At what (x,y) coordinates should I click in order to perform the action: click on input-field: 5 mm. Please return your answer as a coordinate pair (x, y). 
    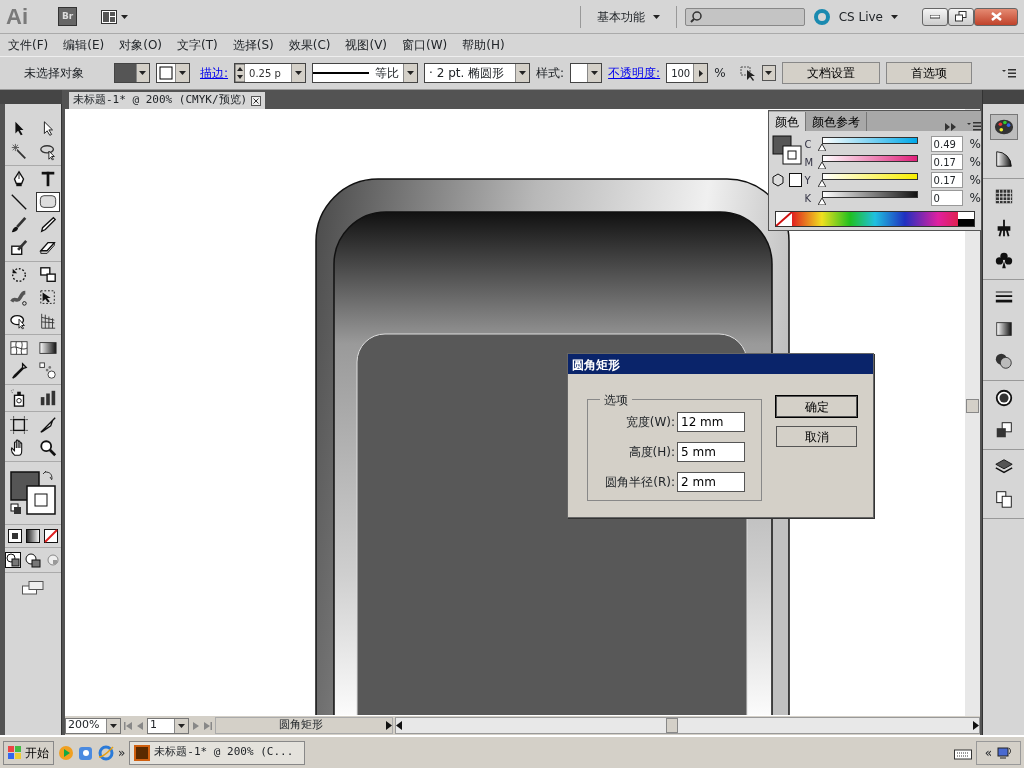
    Looking at the image, I should click on (711, 452).